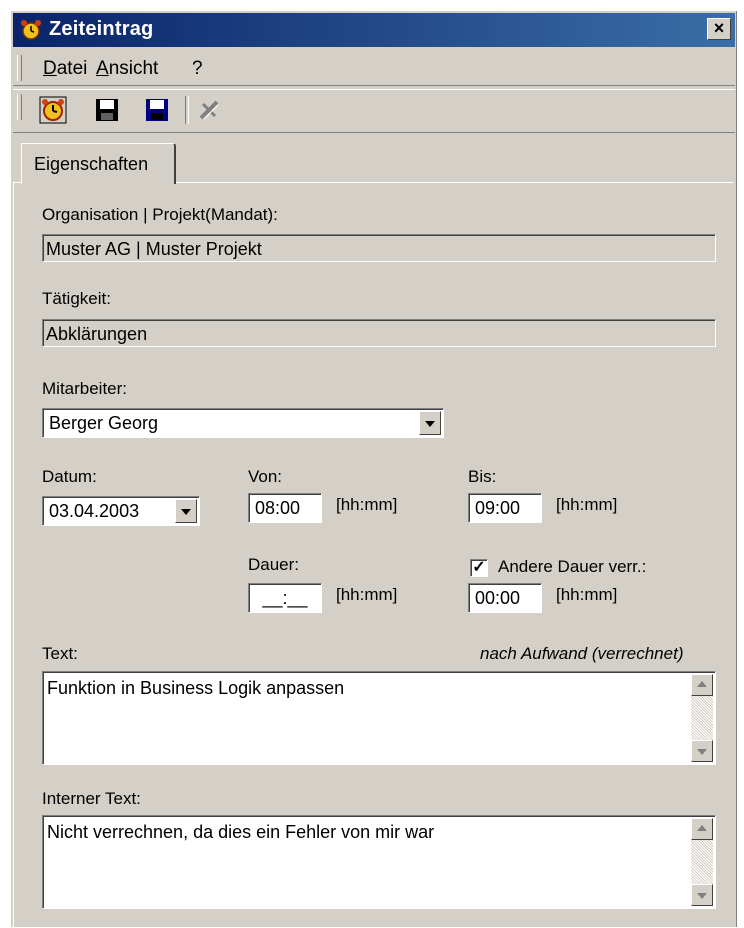 Image resolution: width=744 pixels, height=928 pixels. What do you see at coordinates (94, 511) in the screenshot?
I see `date-value: 03.04.2003` at bounding box center [94, 511].